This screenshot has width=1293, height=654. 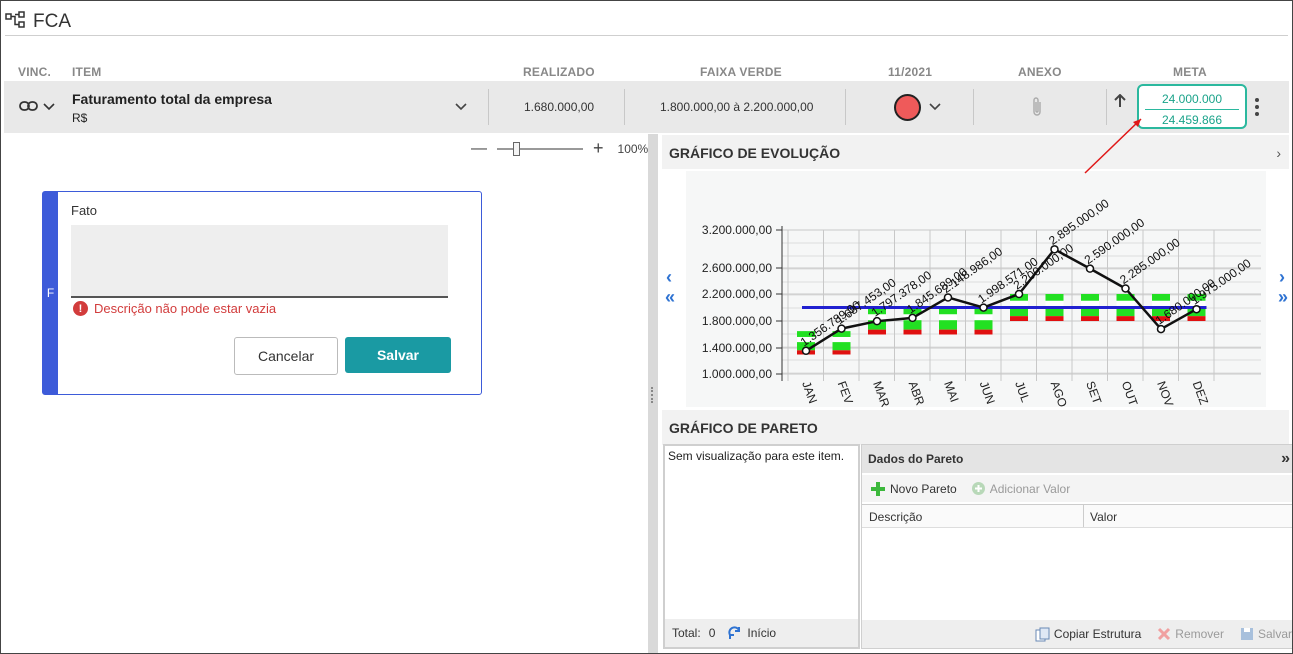 I want to click on meta-divider, so click(x=1192, y=109).